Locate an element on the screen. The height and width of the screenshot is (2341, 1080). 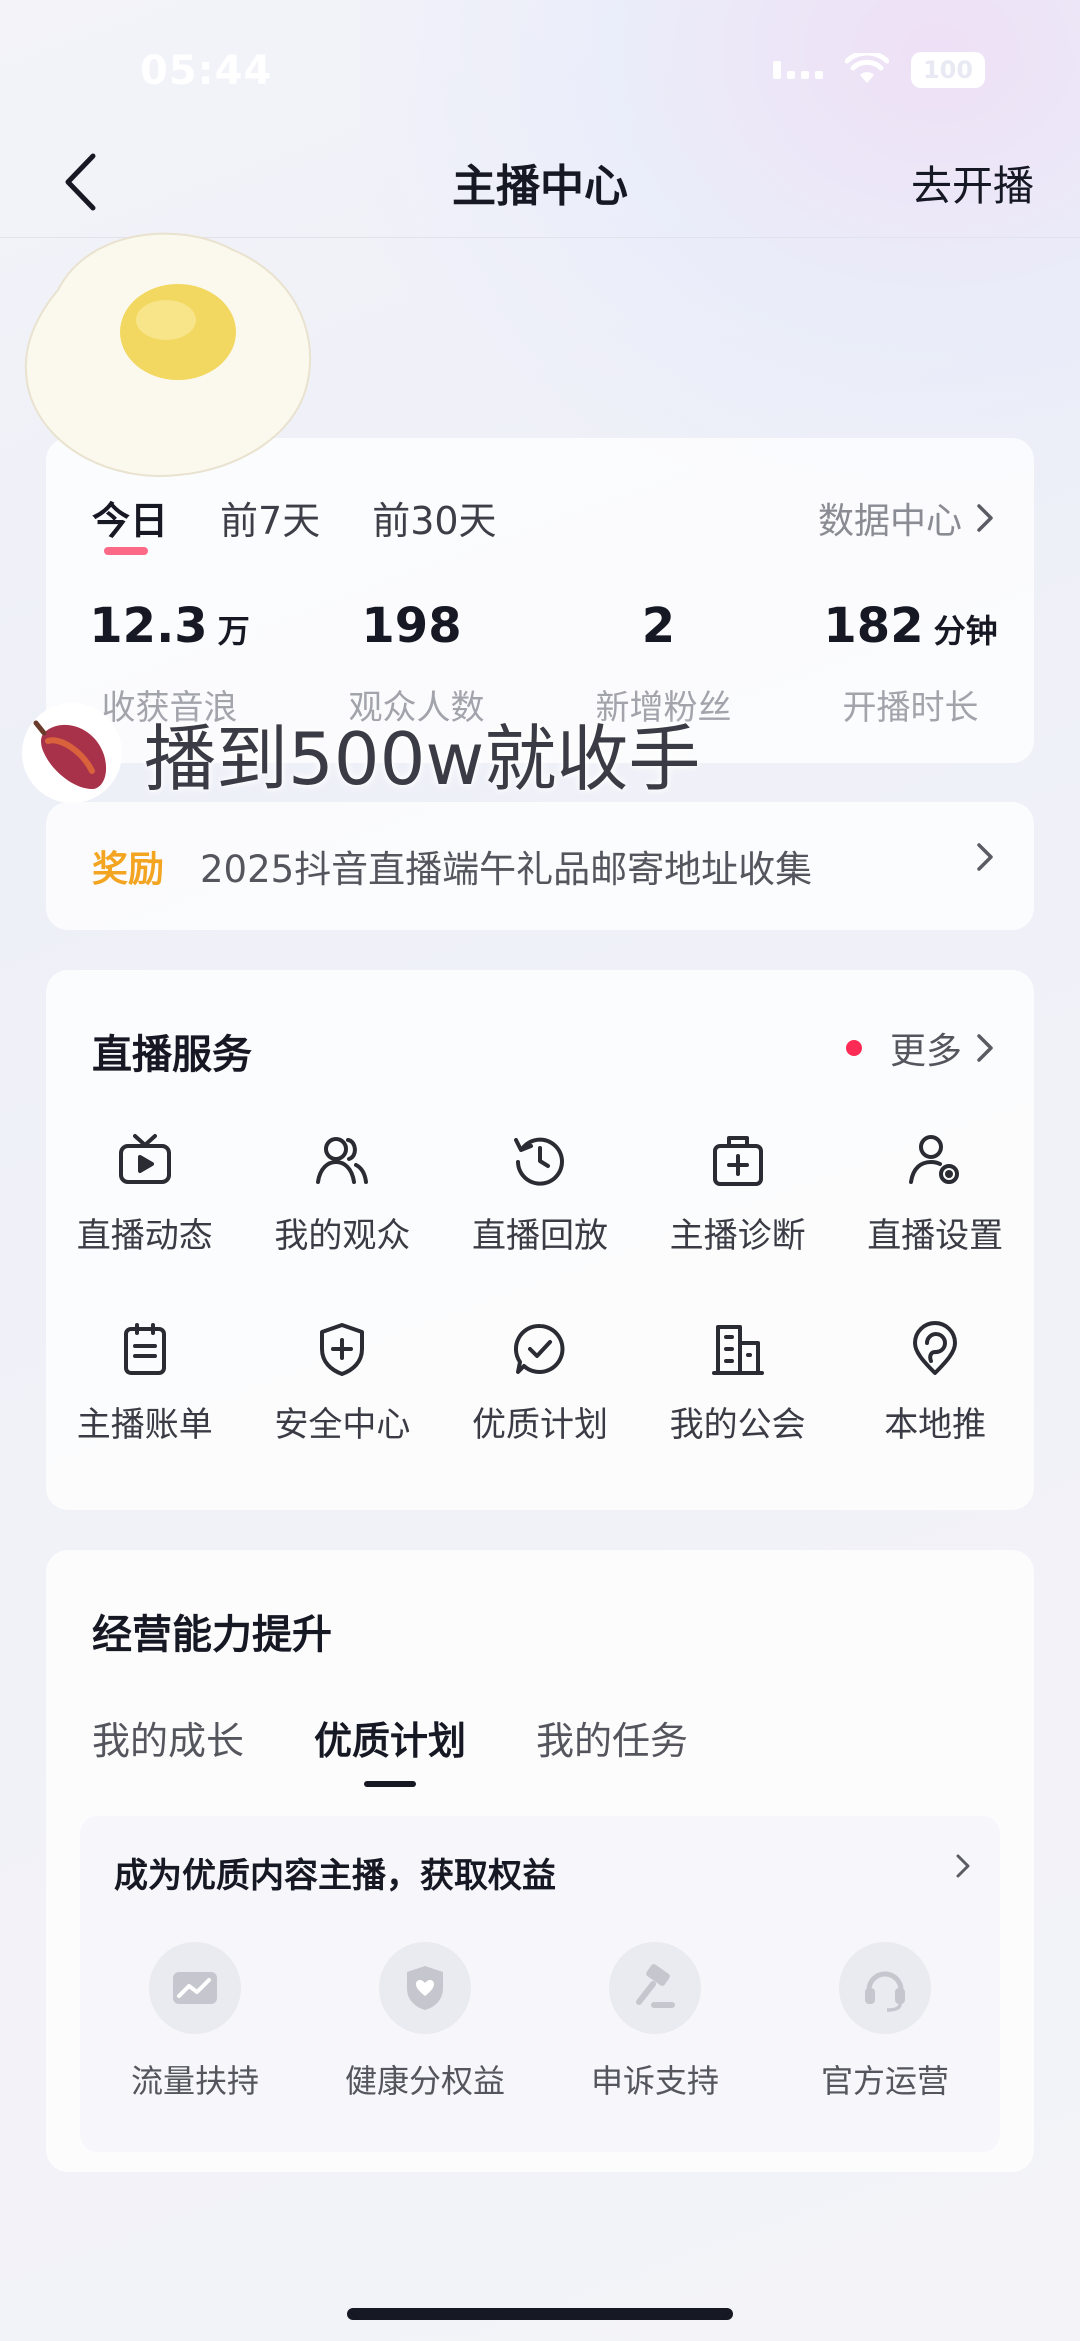
service-bill: 主播账单 is located at coordinates (145, 1382).